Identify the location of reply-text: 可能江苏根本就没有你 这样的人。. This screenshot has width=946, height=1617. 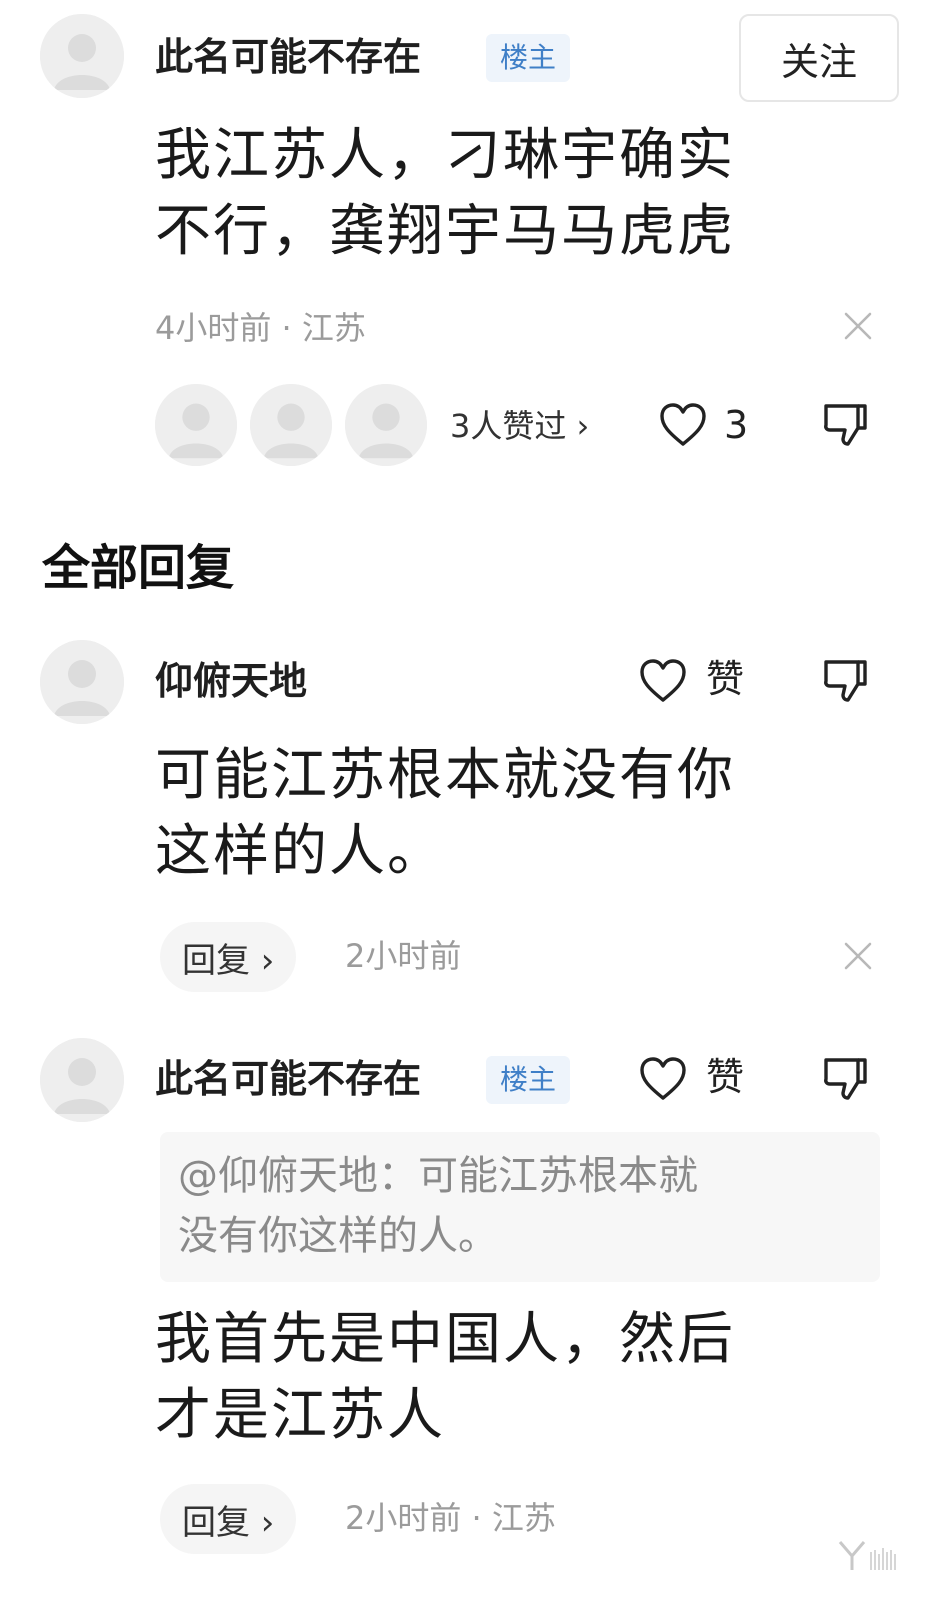
(445, 813).